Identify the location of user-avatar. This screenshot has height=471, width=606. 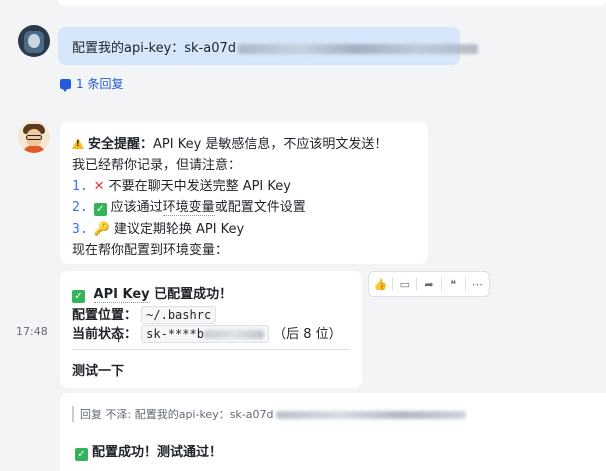
(34, 41).